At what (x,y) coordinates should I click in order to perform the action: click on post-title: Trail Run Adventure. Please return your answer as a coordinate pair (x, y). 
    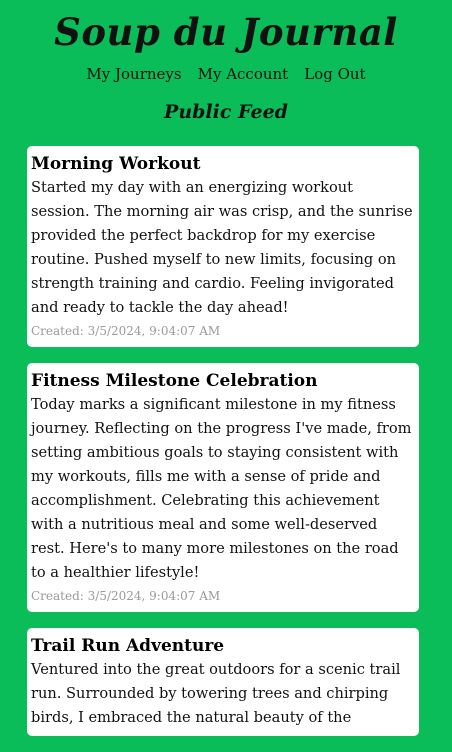
    Looking at the image, I should click on (128, 646).